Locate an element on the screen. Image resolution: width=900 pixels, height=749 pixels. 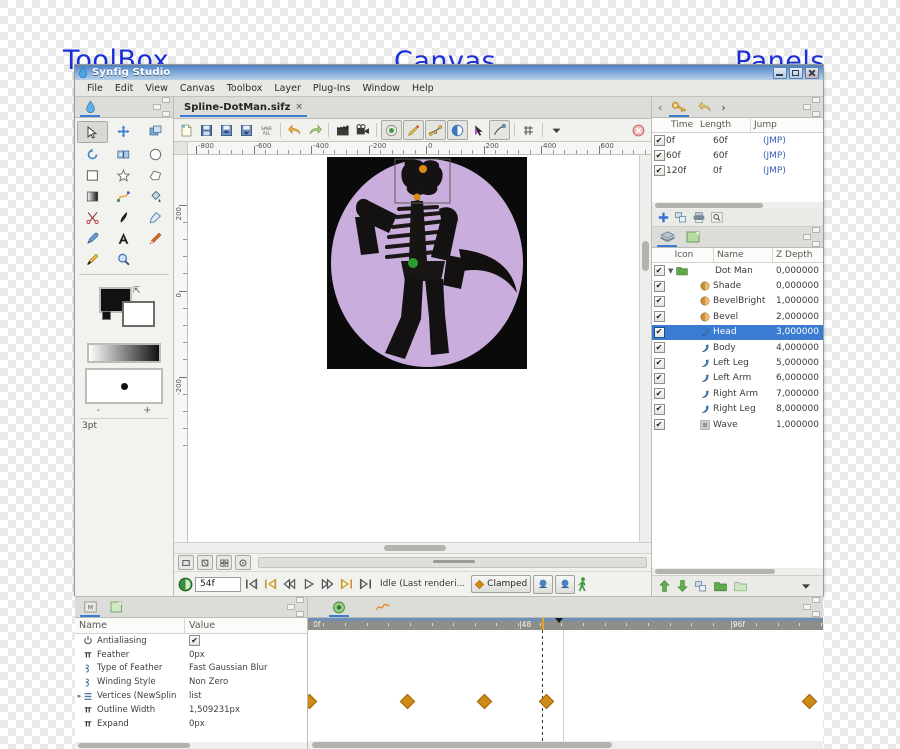
keyframes-tab is located at coordinates (679, 107).